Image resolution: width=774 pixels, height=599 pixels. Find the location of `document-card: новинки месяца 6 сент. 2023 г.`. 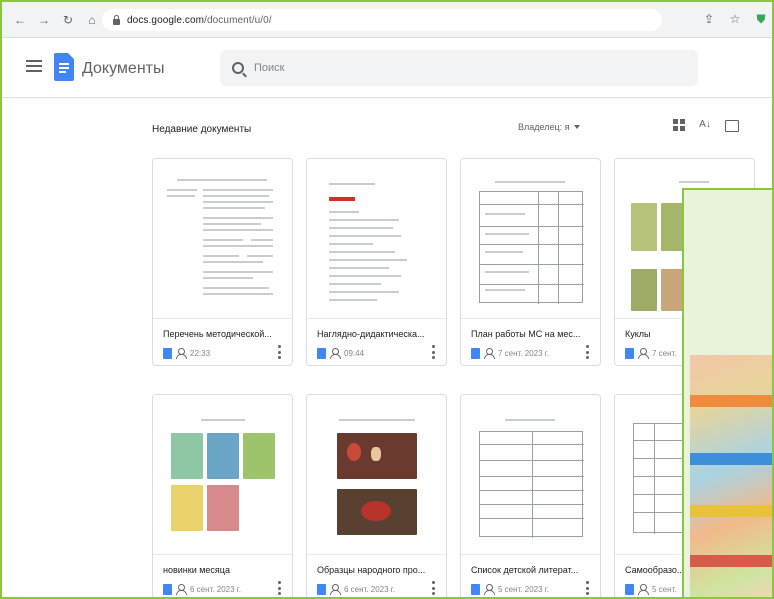

document-card: новинки месяца 6 сент. 2023 г. is located at coordinates (222, 495).